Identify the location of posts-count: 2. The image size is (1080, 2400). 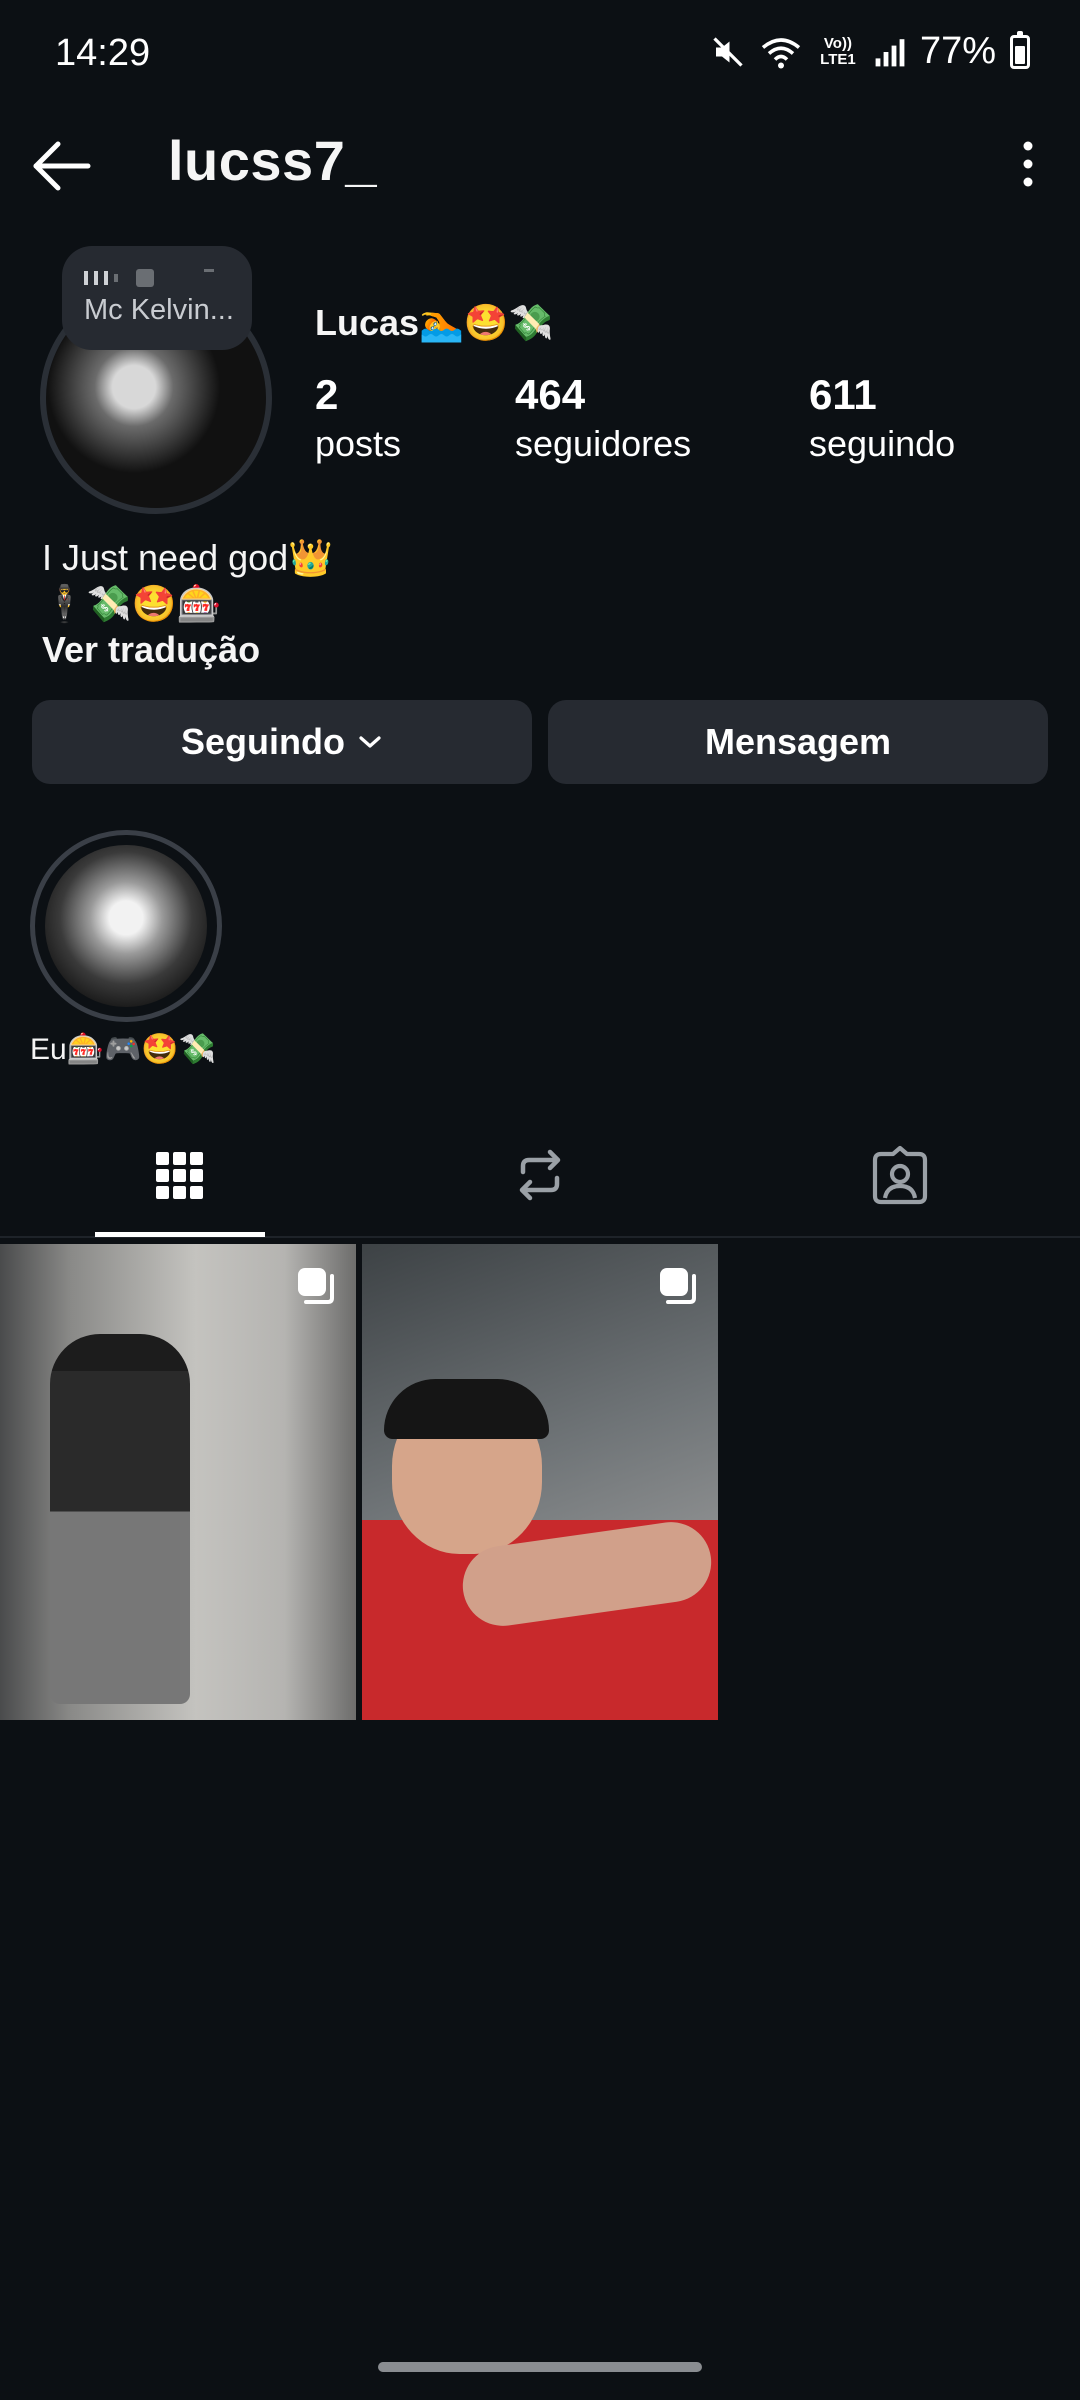
(327, 394).